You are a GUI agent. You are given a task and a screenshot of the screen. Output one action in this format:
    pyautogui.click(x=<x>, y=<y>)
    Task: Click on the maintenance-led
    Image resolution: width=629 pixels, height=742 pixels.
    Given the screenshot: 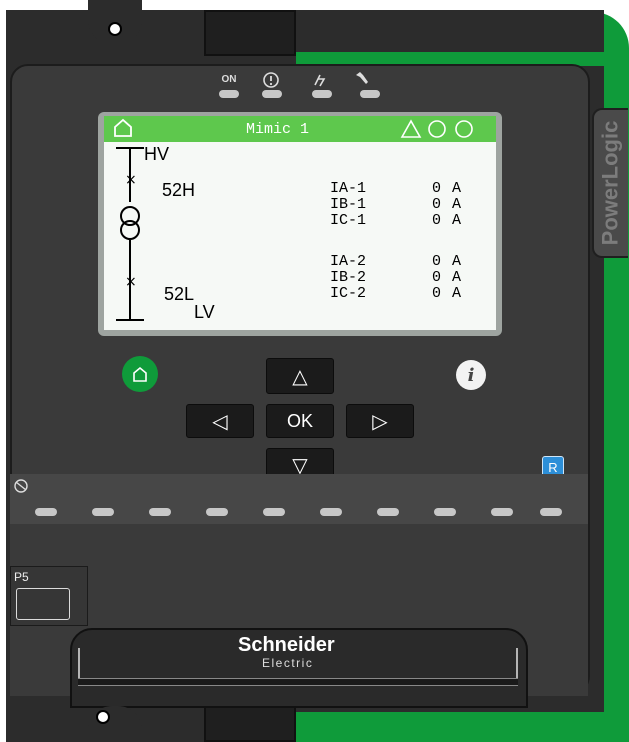 What is the action you would take?
    pyautogui.click(x=370, y=94)
    